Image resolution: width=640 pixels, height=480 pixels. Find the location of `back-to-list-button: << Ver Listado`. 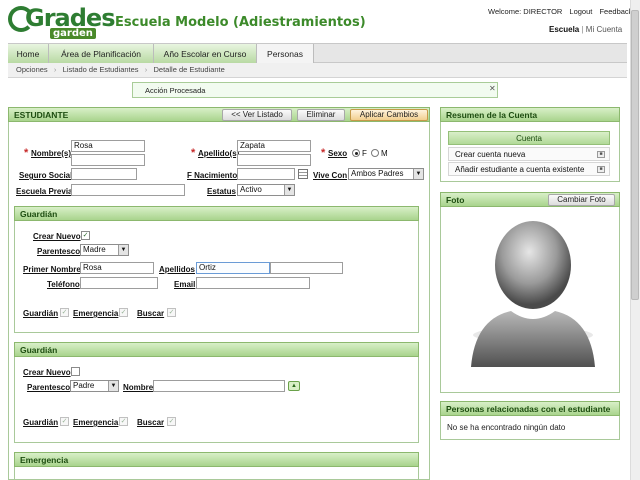

back-to-list-button: << Ver Listado is located at coordinates (257, 115).